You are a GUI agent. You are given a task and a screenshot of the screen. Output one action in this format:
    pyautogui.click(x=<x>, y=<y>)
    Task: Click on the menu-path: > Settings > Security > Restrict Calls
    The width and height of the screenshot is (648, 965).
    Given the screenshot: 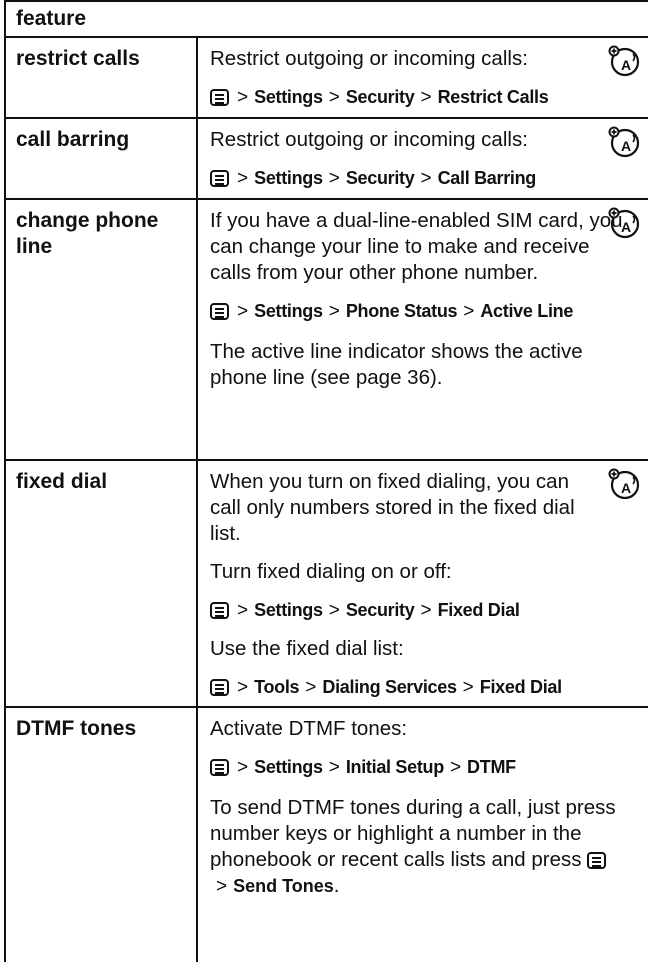 What is the action you would take?
    pyautogui.click(x=423, y=91)
    